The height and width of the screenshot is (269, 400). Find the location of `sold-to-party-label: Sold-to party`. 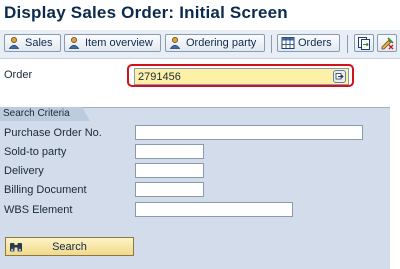

sold-to-party-label: Sold-to party is located at coordinates (35, 152).